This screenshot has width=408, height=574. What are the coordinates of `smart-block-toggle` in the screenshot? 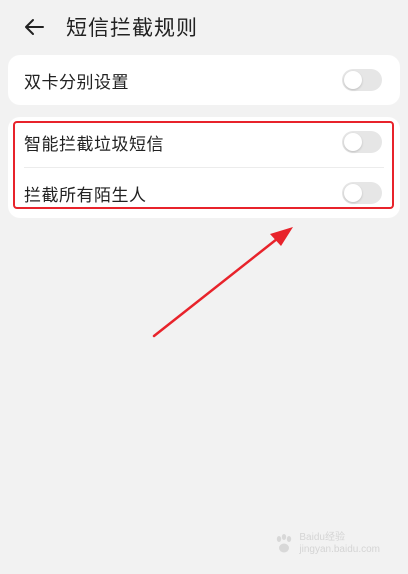 It's located at (362, 142).